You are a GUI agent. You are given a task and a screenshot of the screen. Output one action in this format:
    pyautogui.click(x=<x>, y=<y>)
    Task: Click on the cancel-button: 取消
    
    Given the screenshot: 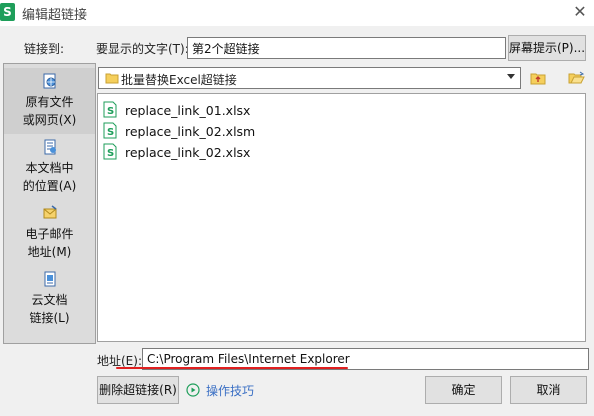 What is the action you would take?
    pyautogui.click(x=548, y=390)
    